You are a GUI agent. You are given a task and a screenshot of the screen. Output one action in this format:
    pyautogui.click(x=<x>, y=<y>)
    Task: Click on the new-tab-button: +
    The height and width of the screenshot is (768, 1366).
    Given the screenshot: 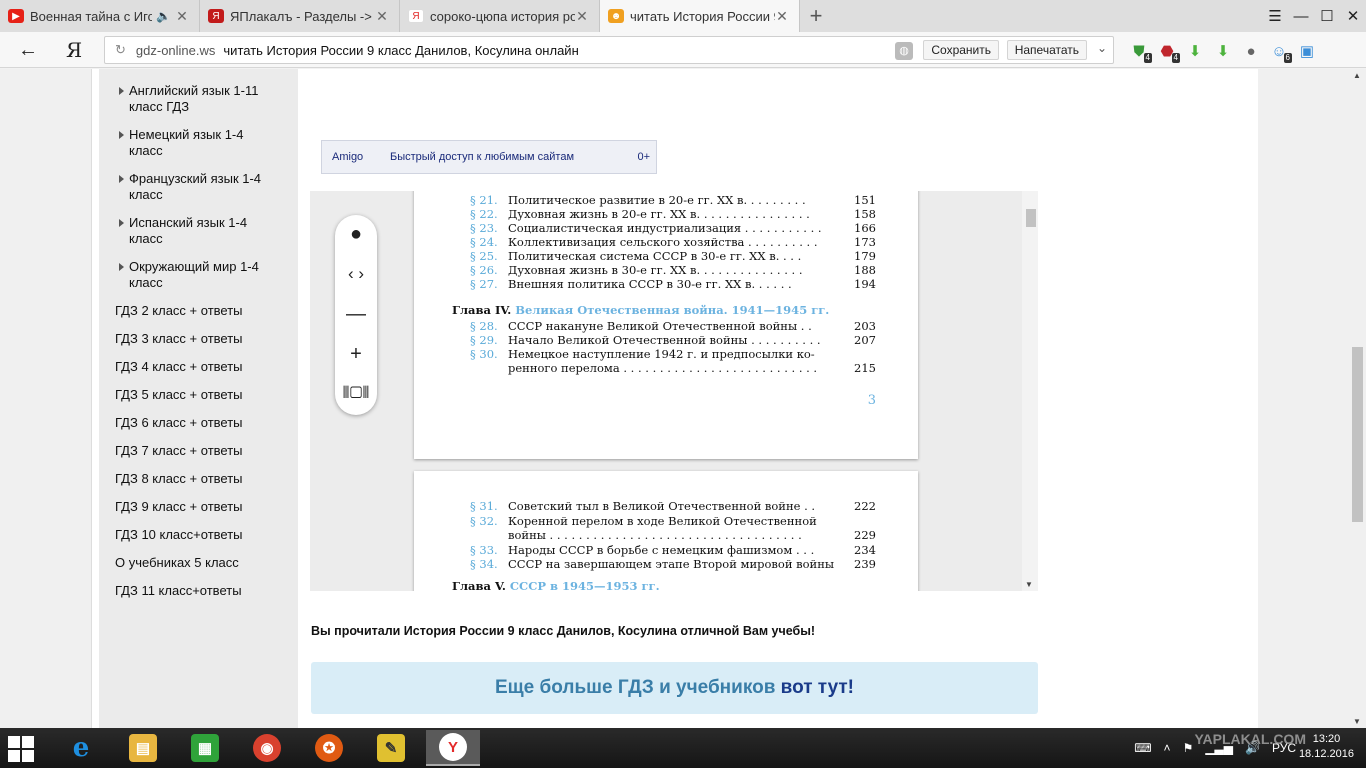 What is the action you would take?
    pyautogui.click(x=816, y=16)
    